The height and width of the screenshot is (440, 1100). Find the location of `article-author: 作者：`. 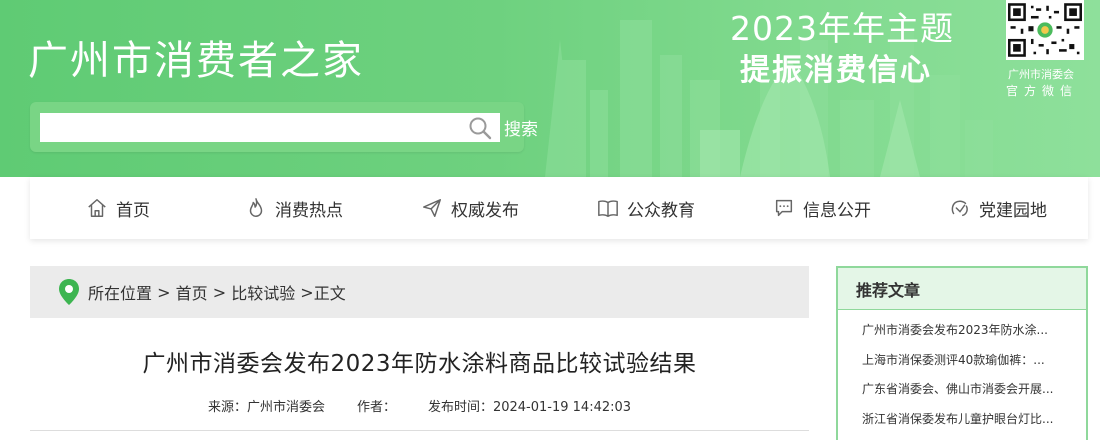

article-author: 作者： is located at coordinates (376, 407).